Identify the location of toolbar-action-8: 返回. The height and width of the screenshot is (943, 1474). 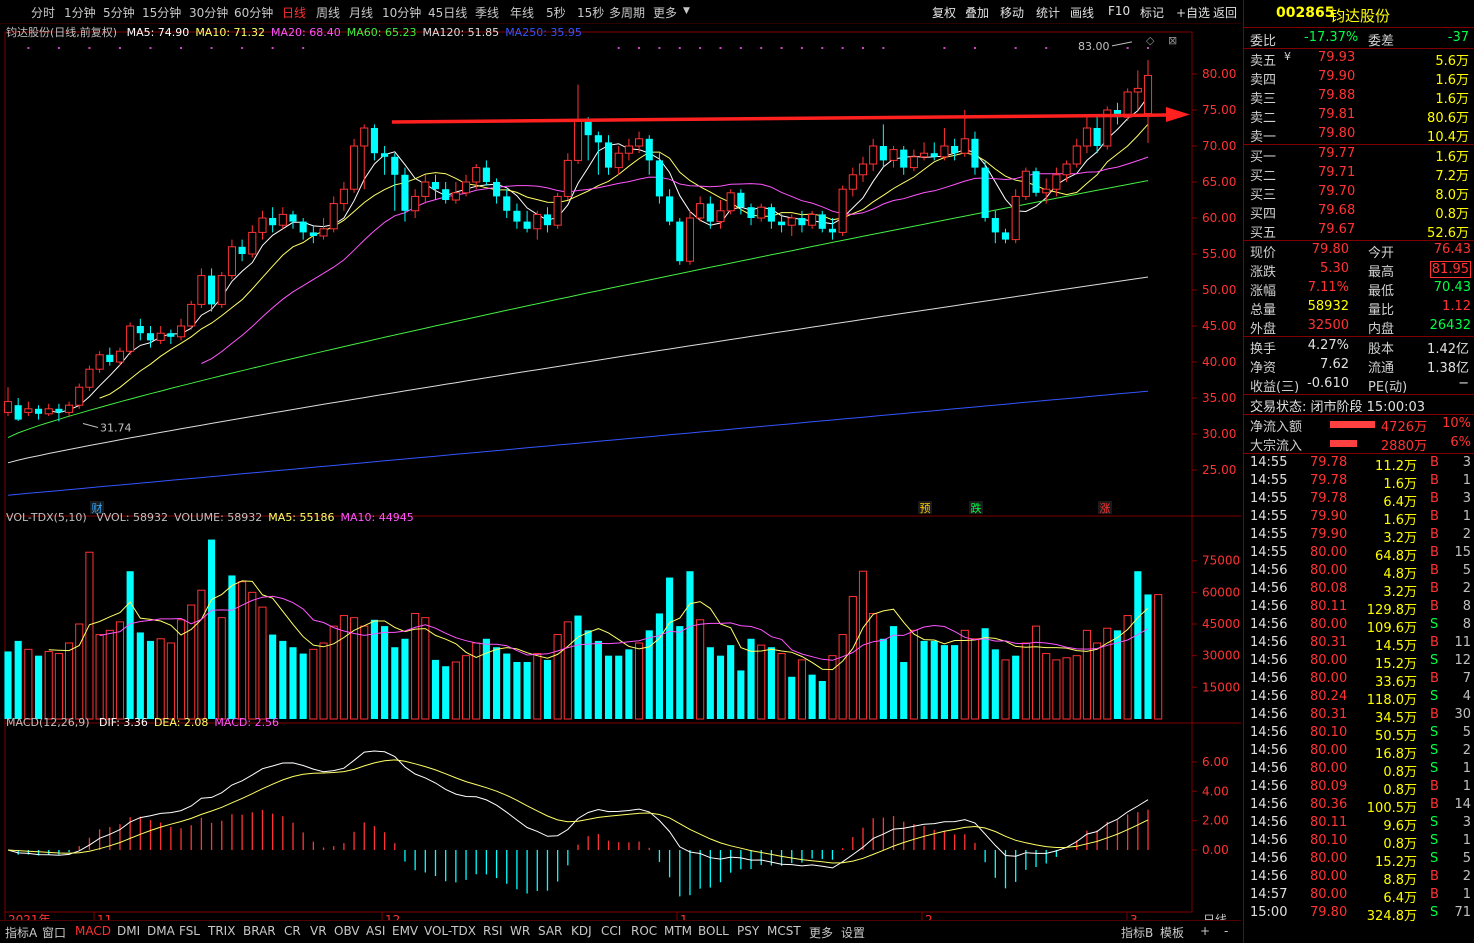
(1225, 12).